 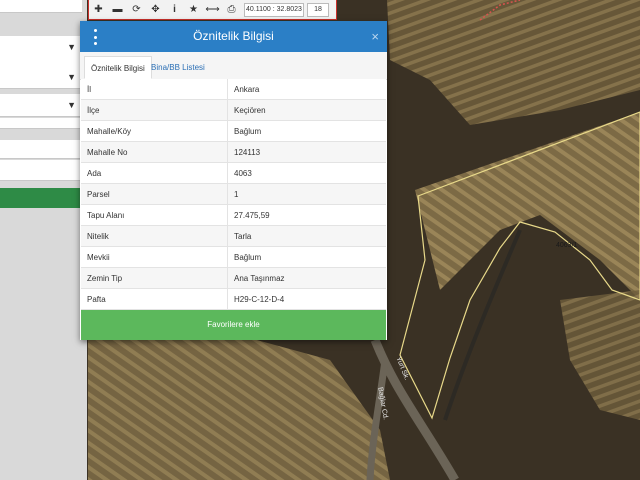 I want to click on table-row: Nitelik Tarla, so click(x=233, y=236).